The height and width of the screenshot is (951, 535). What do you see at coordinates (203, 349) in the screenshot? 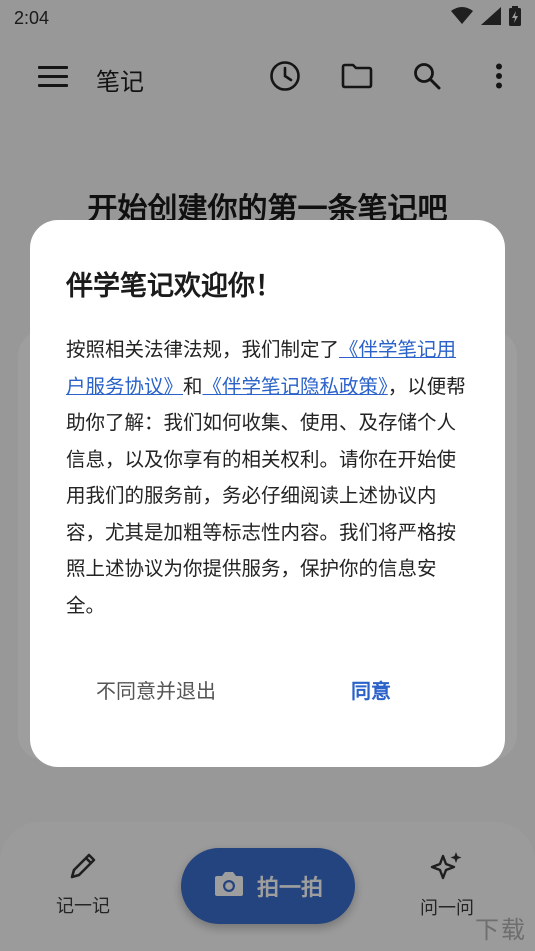
I see `dialog-text-intro: 按照相关法律法规，我们制定了` at bounding box center [203, 349].